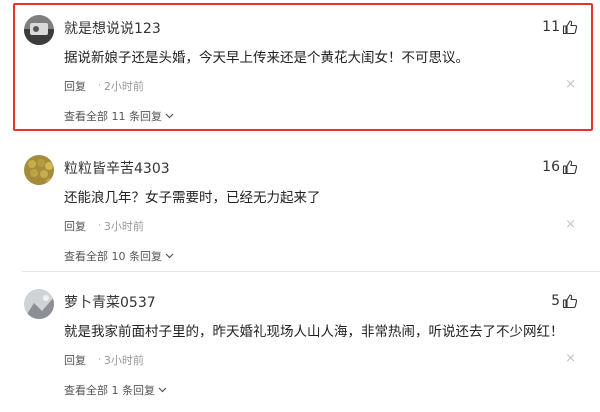 The image size is (600, 412). What do you see at coordinates (551, 167) in the screenshot?
I see `like-count: 16` at bounding box center [551, 167].